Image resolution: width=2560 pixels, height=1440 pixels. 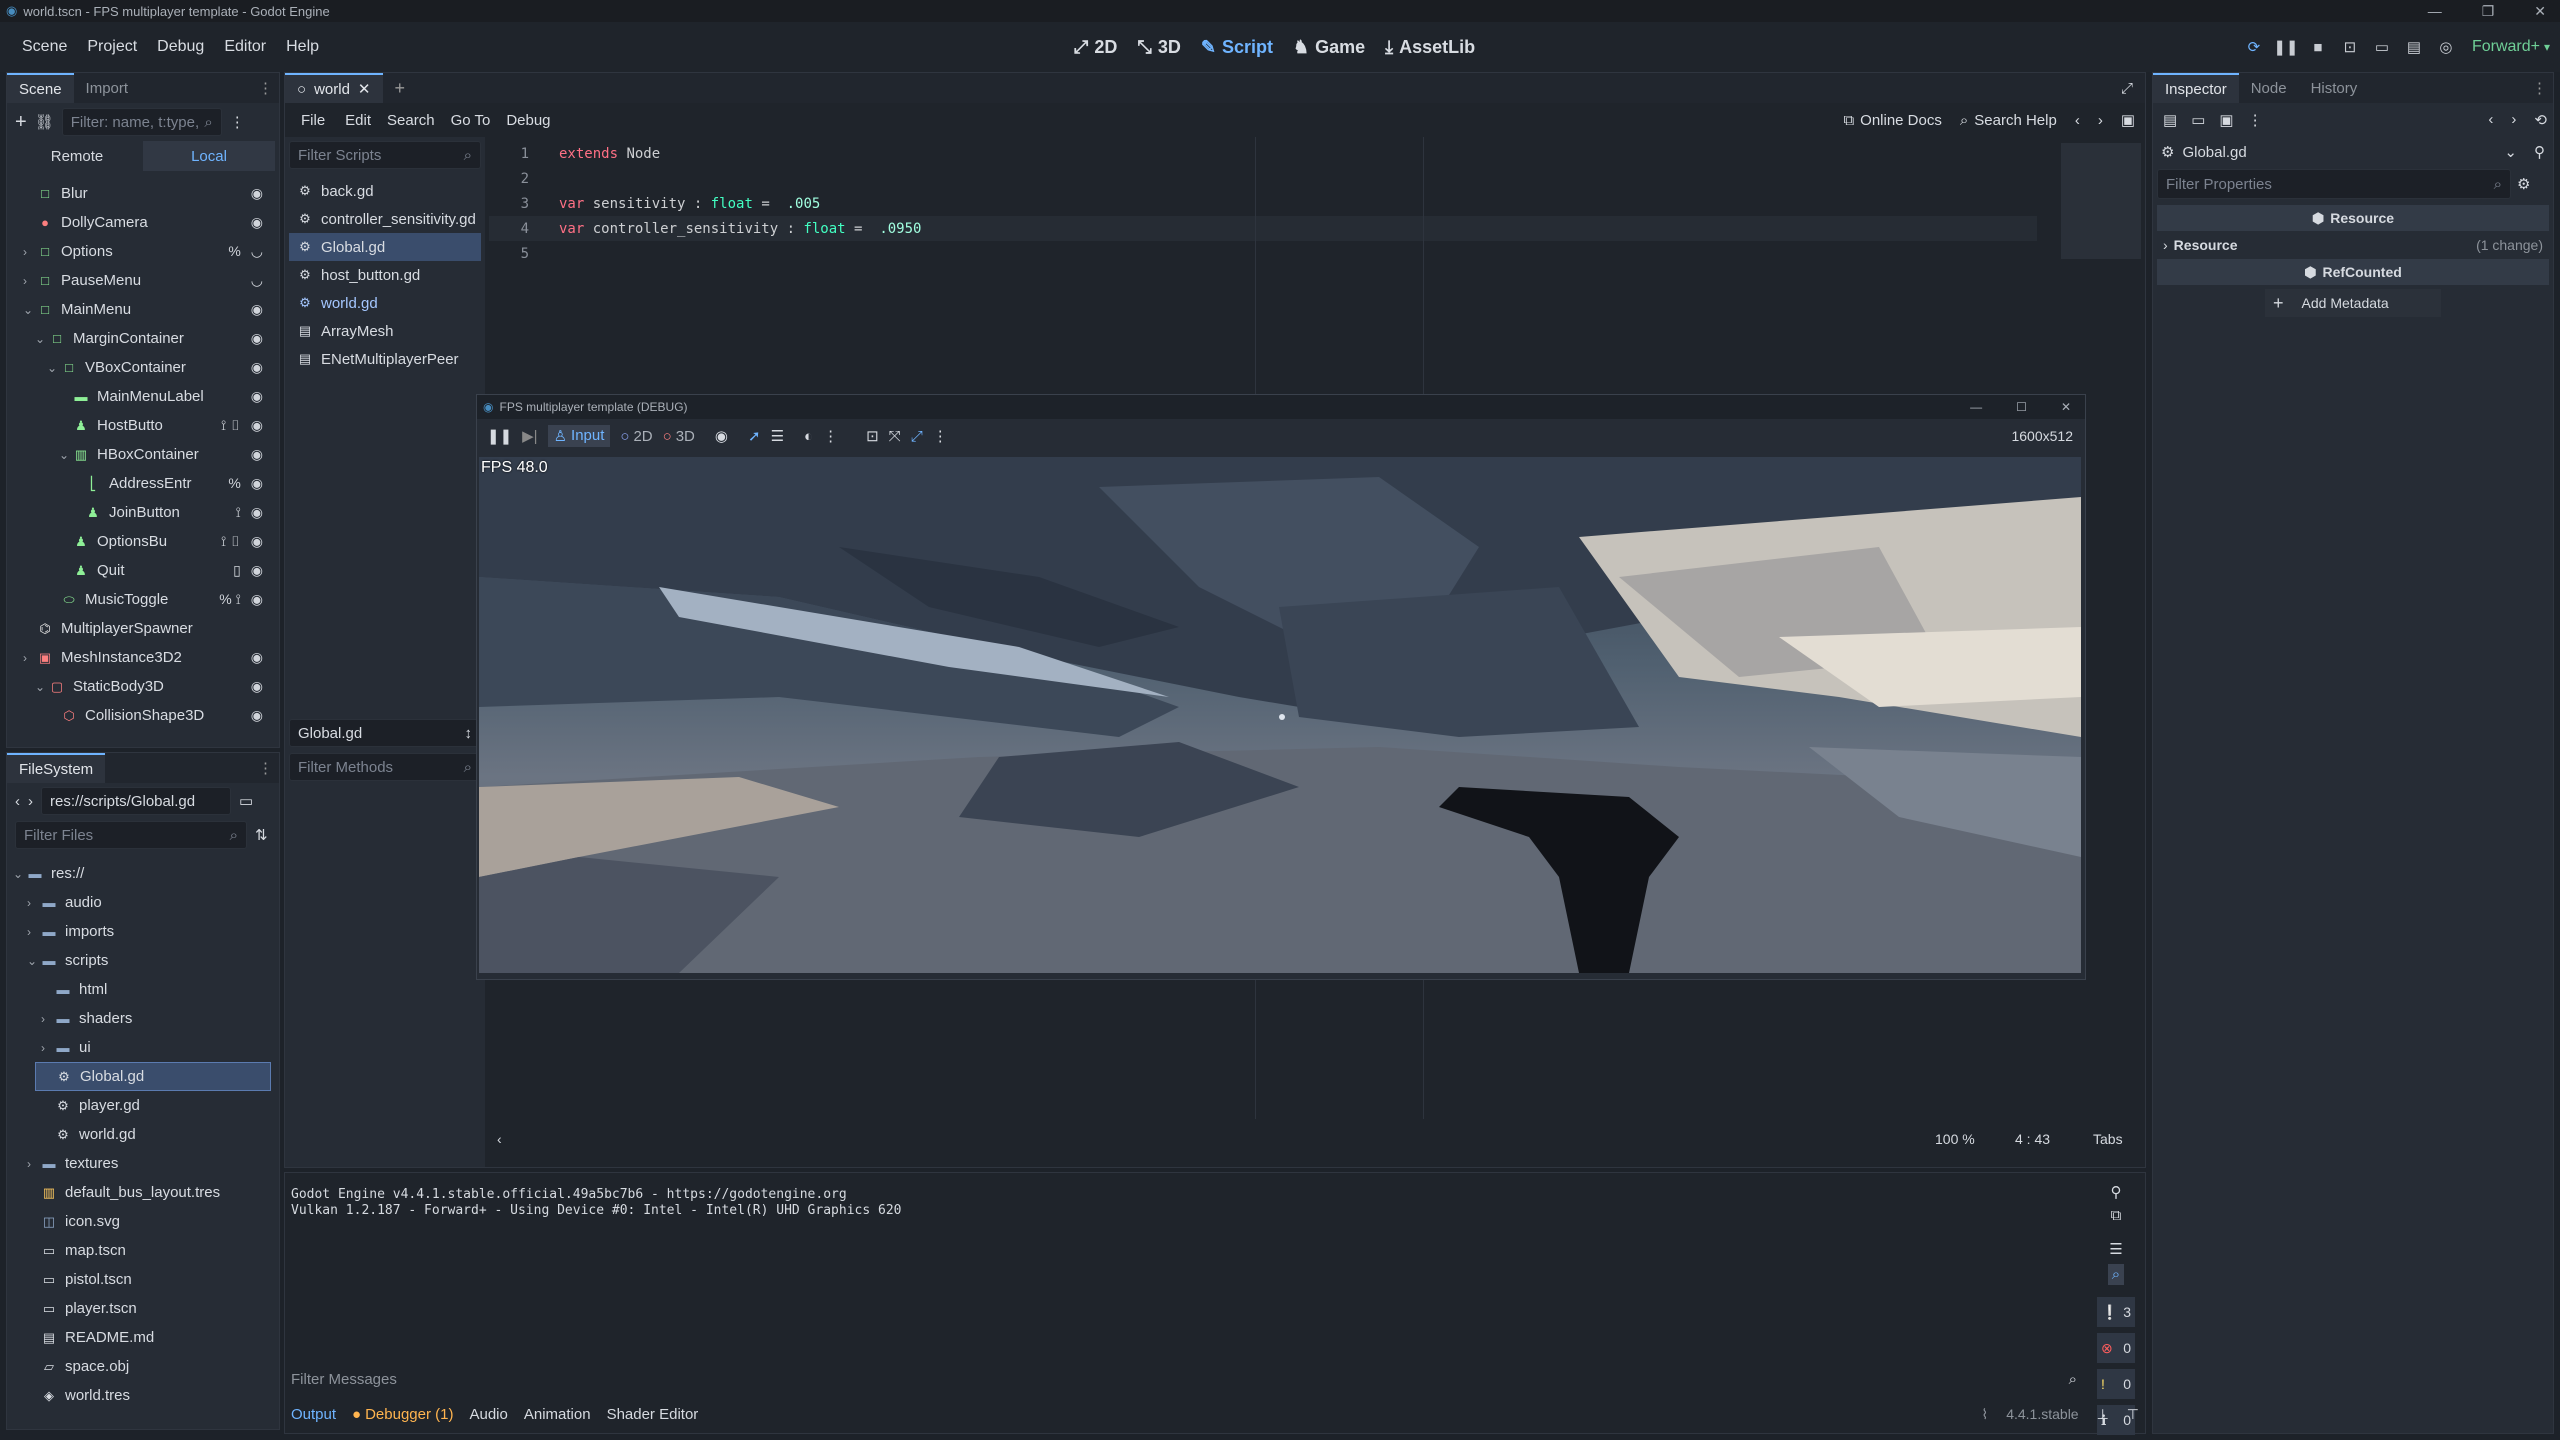 I want to click on online-docs-button: ⧉ Online Docs, so click(x=1892, y=120).